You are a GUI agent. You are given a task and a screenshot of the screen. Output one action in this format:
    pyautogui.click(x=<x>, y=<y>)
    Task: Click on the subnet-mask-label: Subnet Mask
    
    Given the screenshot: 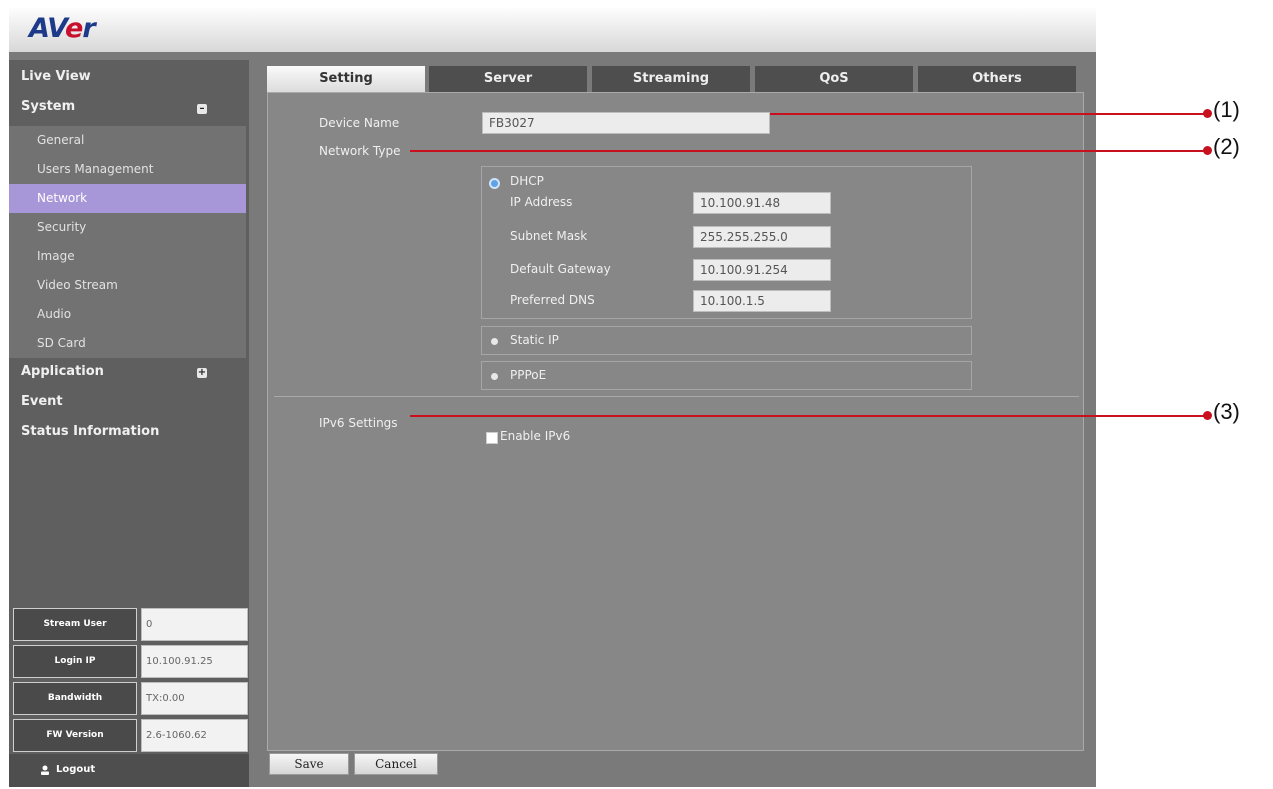 What is the action you would take?
    pyautogui.click(x=549, y=236)
    